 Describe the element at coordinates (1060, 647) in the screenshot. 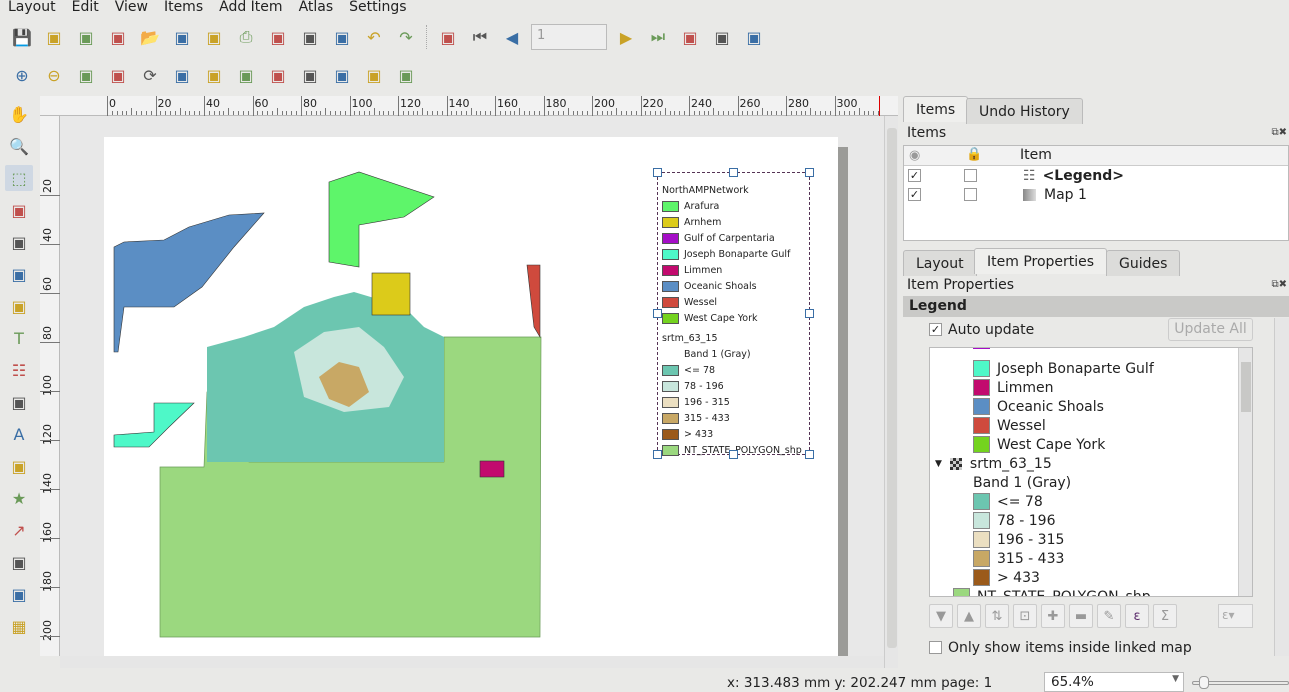

I see `only-show-linked-checkbox: Only show items inside linked map` at that location.